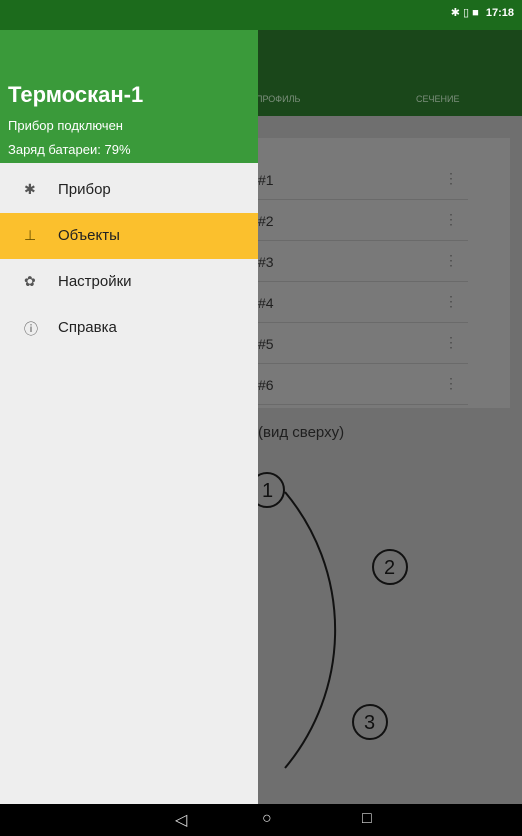 The height and width of the screenshot is (836, 522). I want to click on sensor-row: #6 ⋮, so click(363, 384).